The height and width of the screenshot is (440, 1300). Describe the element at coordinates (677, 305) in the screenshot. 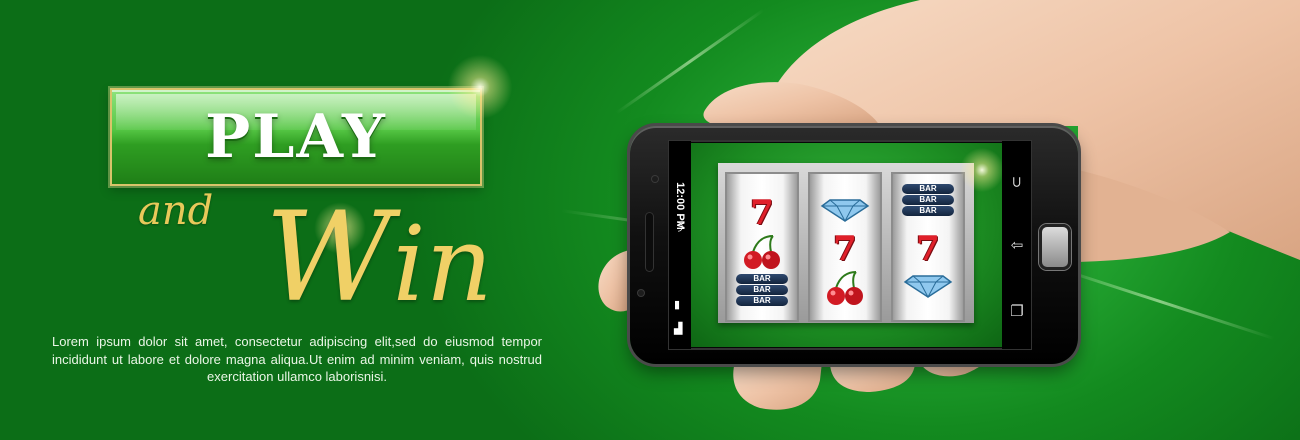

I see `battery-icon: ▮` at that location.